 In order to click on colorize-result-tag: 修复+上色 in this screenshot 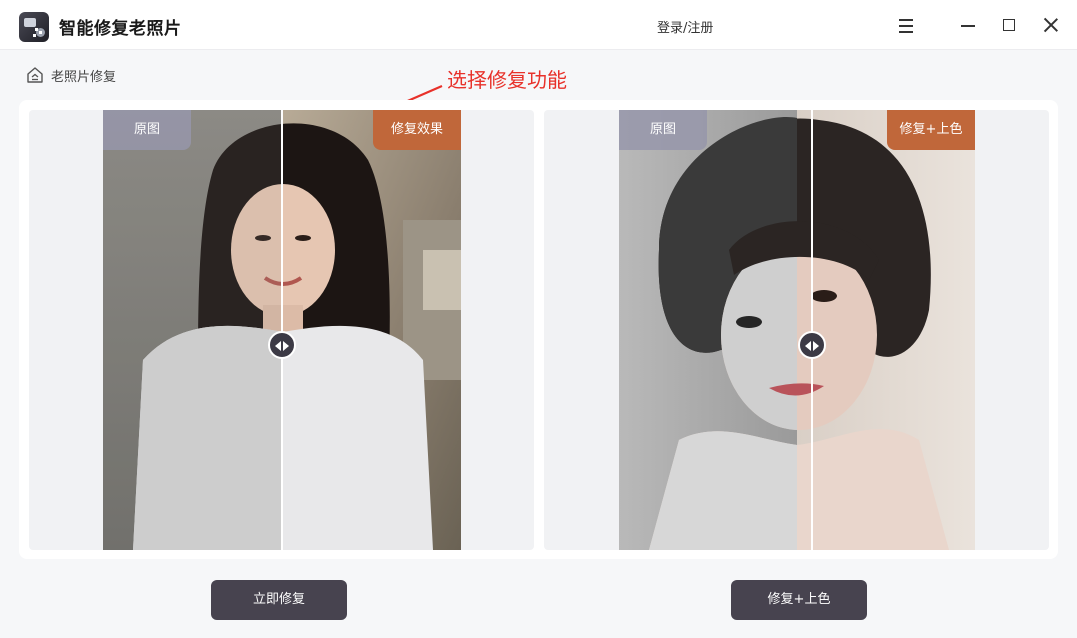, I will do `click(931, 130)`.